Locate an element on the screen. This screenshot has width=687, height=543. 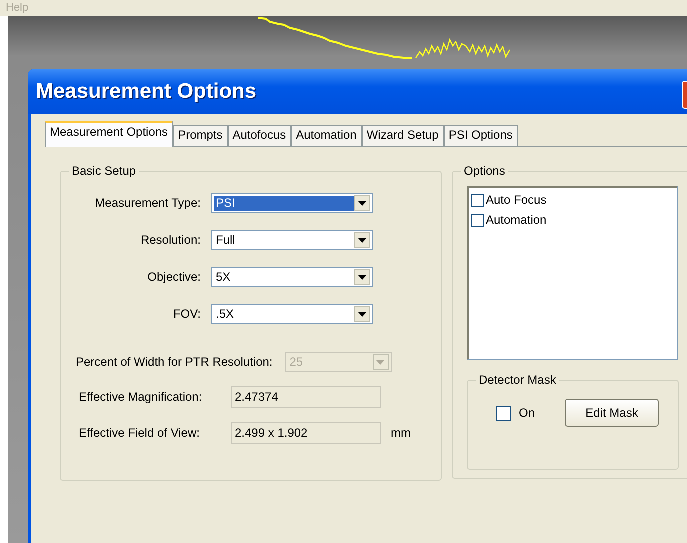
group-title: Options is located at coordinates (484, 171).